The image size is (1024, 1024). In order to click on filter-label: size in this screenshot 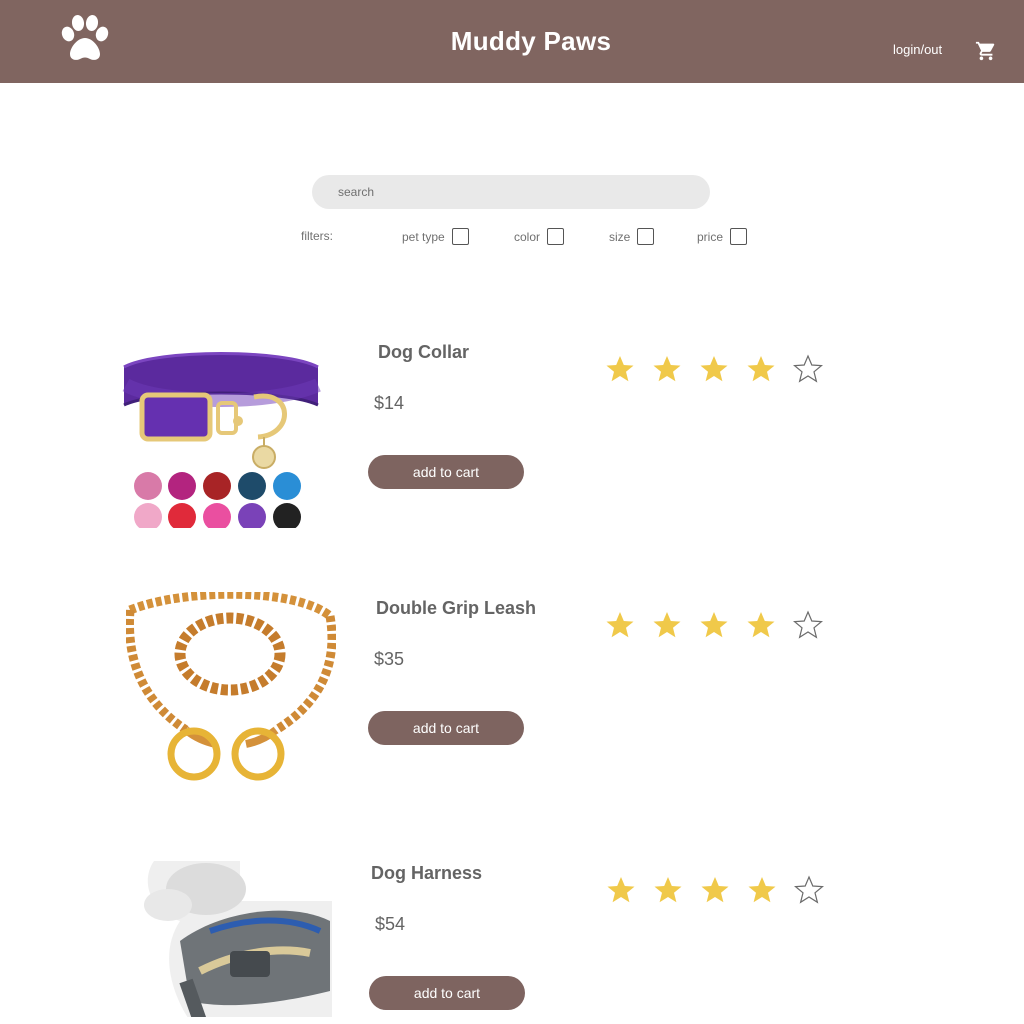, I will do `click(620, 237)`.